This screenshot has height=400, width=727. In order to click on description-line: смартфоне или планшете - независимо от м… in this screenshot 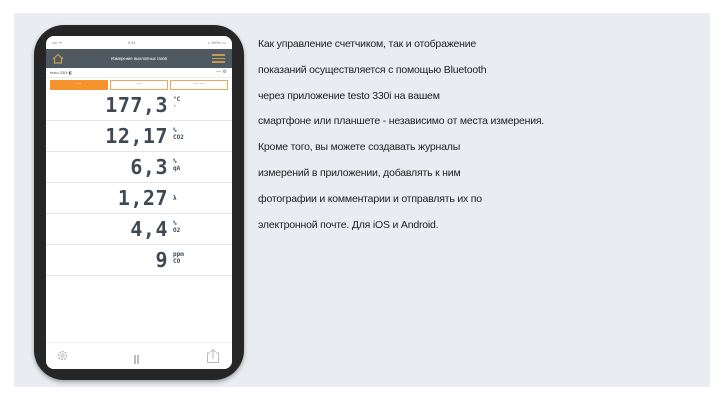, I will do `click(401, 121)`.